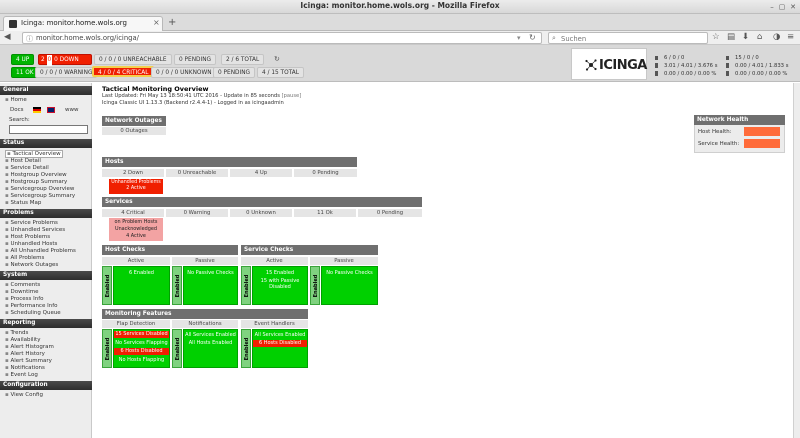 This screenshot has width=800, height=438. I want to click on sidebar-search-input, so click(48, 129).